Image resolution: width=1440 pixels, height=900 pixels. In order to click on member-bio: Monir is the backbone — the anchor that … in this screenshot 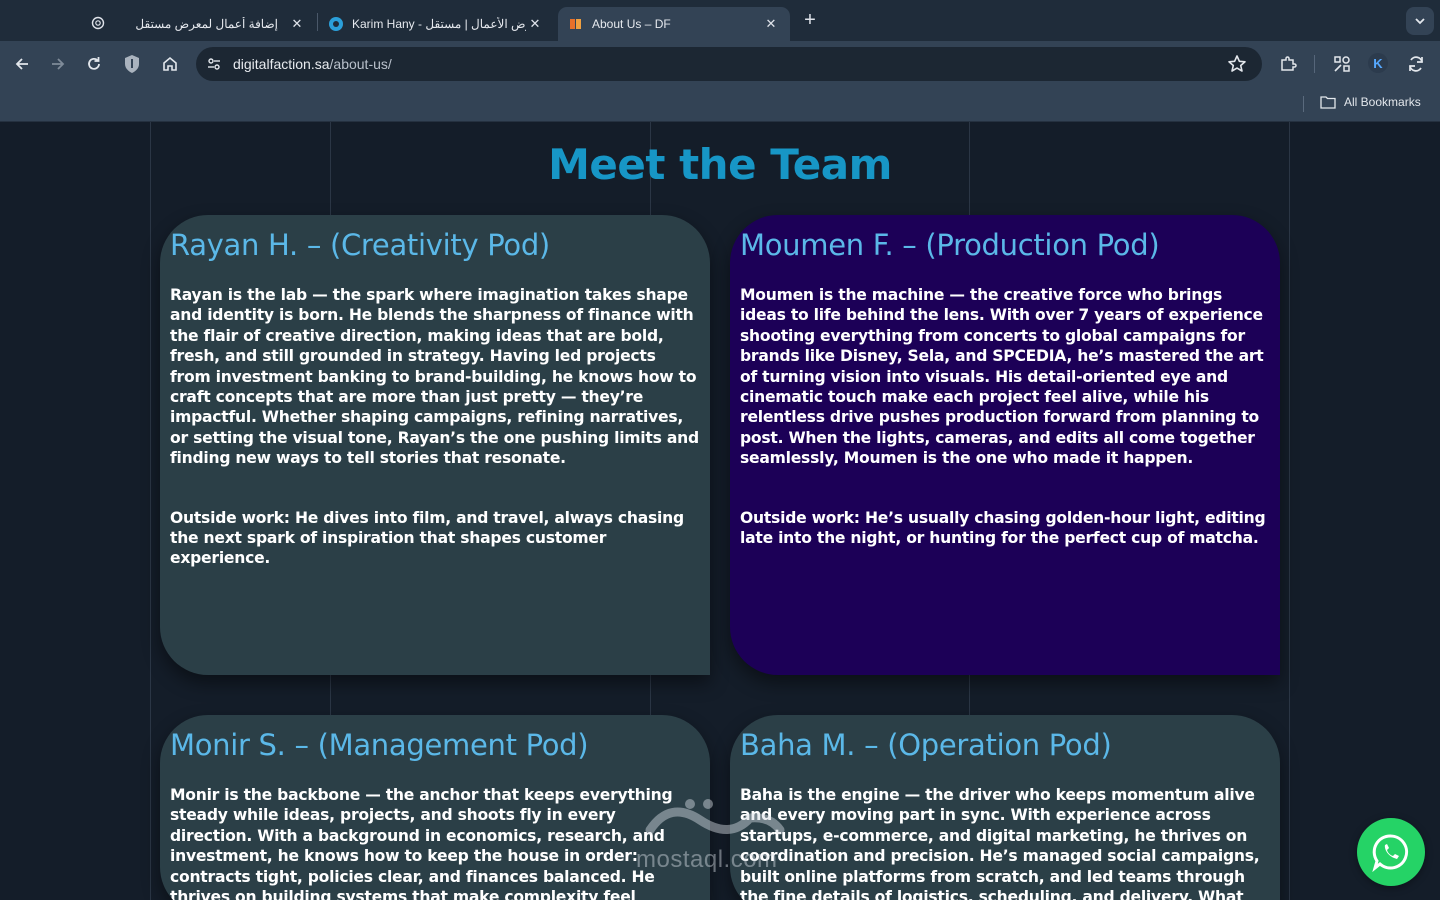, I will do `click(421, 843)`.